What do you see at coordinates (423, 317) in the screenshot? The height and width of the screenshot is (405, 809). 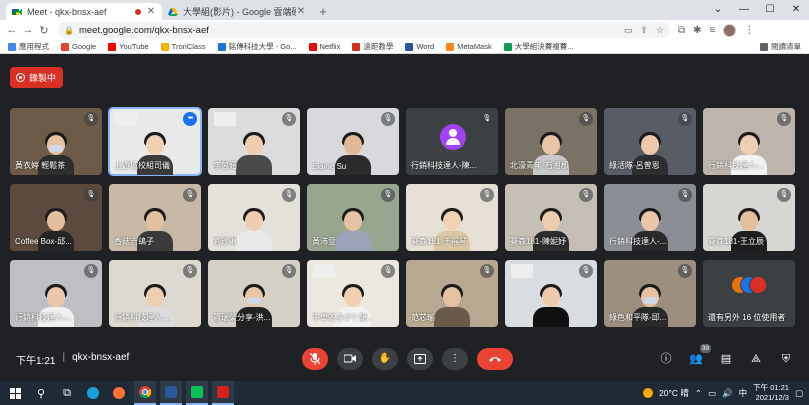 I see `participant-name: 范芯瑜` at bounding box center [423, 317].